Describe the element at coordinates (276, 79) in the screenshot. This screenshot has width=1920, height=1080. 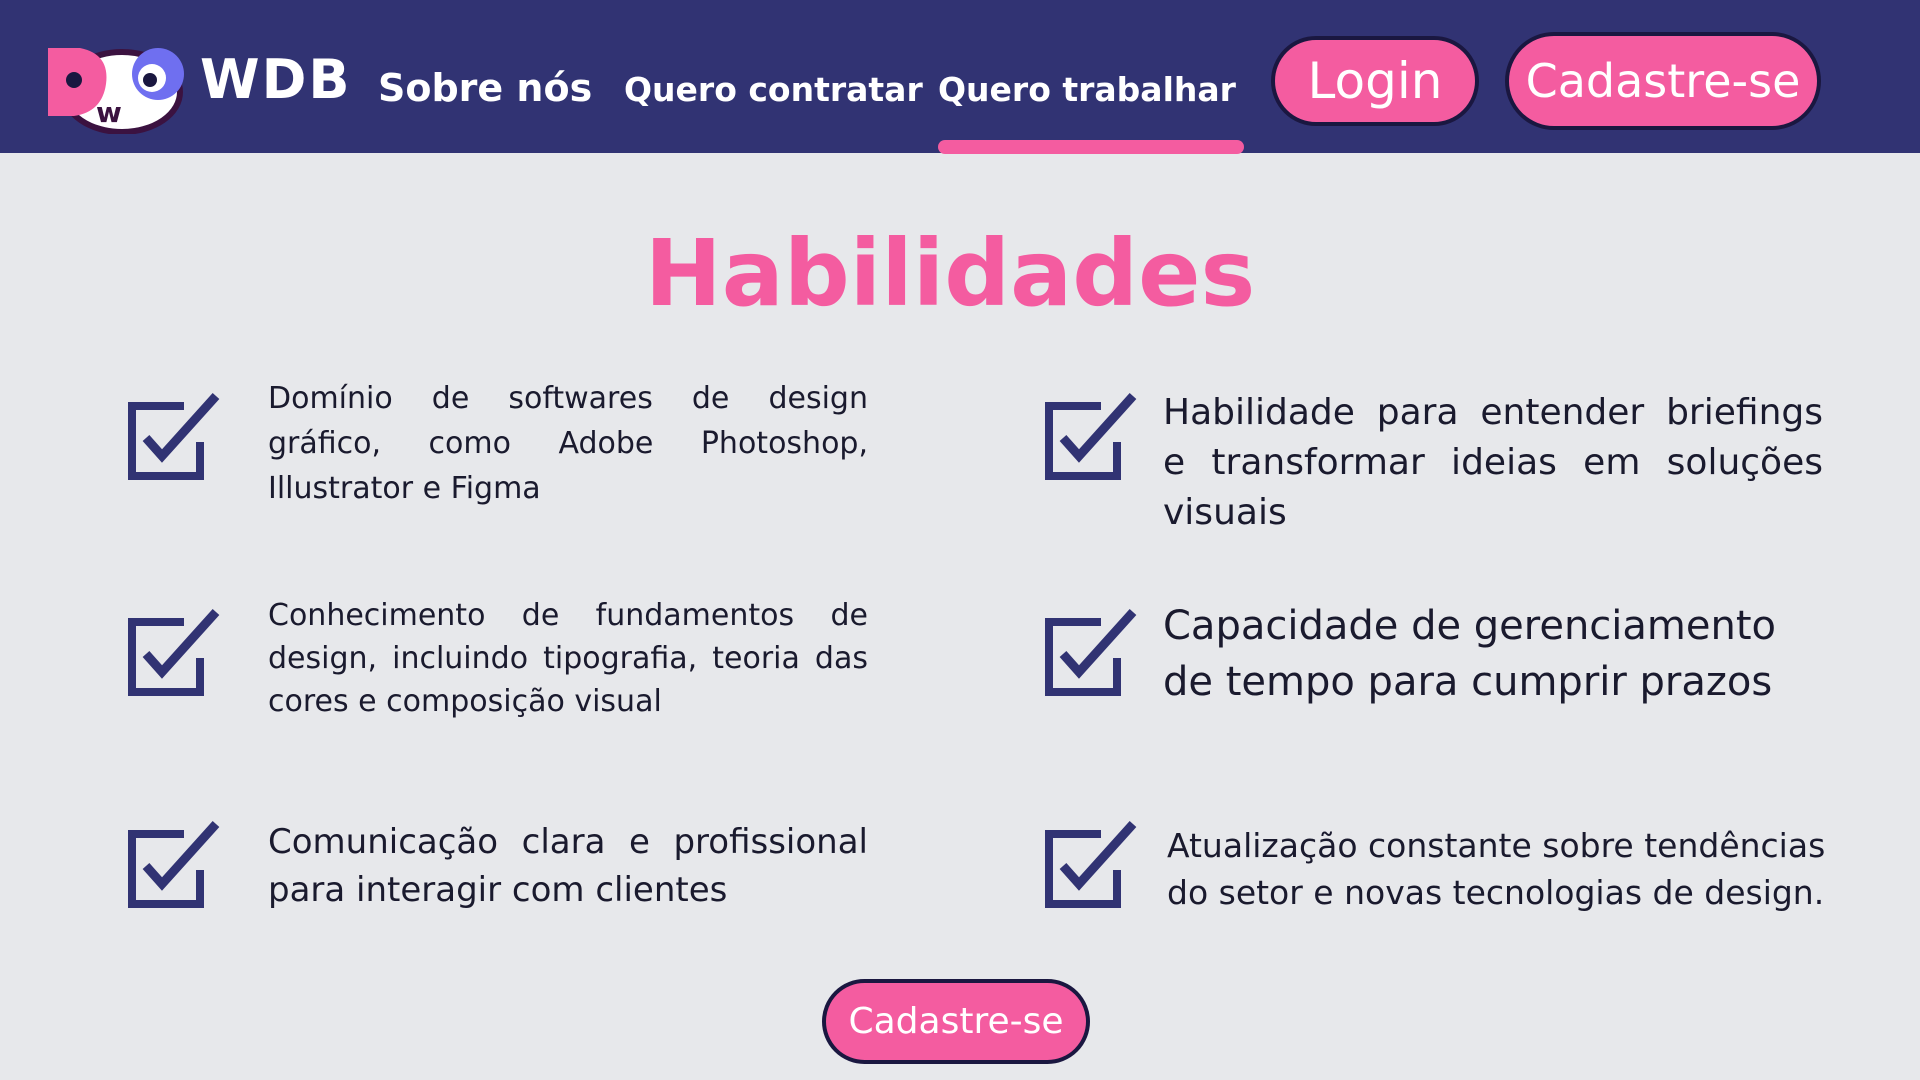
I see `brand-name: WDB` at that location.